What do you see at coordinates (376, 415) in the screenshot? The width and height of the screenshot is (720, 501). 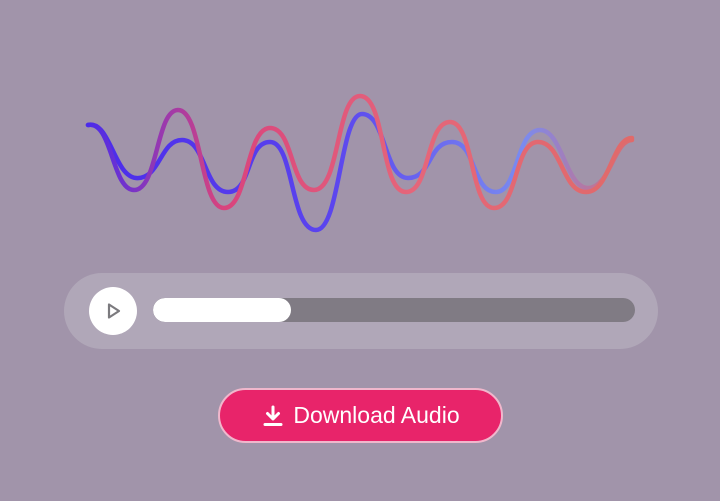 I see `download-button-label: Download Audio` at bounding box center [376, 415].